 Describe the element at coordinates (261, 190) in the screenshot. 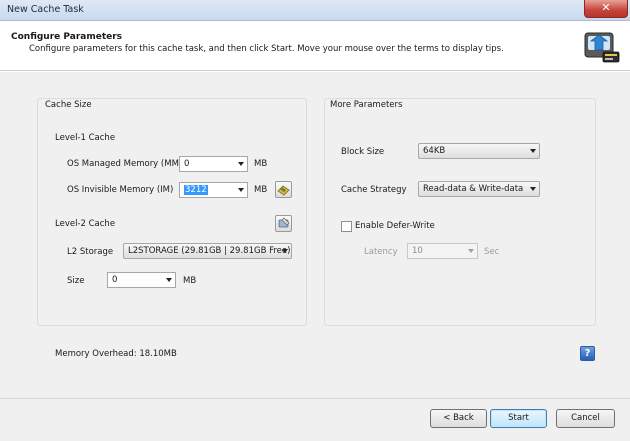

I see `im-unit: MB` at that location.